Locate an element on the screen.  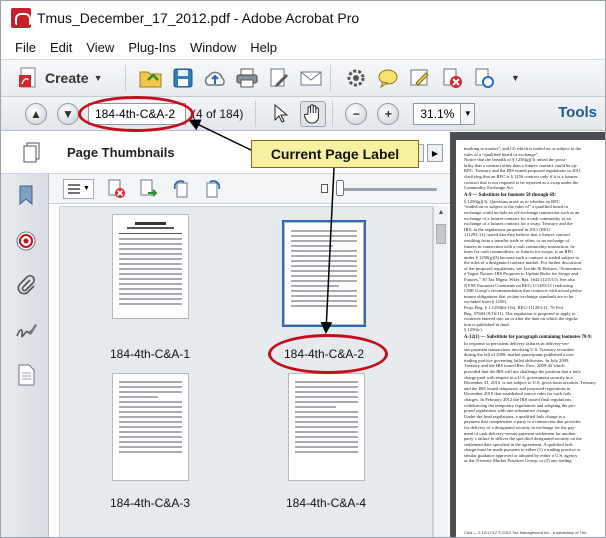
open-folder-icon is located at coordinates (150, 79).